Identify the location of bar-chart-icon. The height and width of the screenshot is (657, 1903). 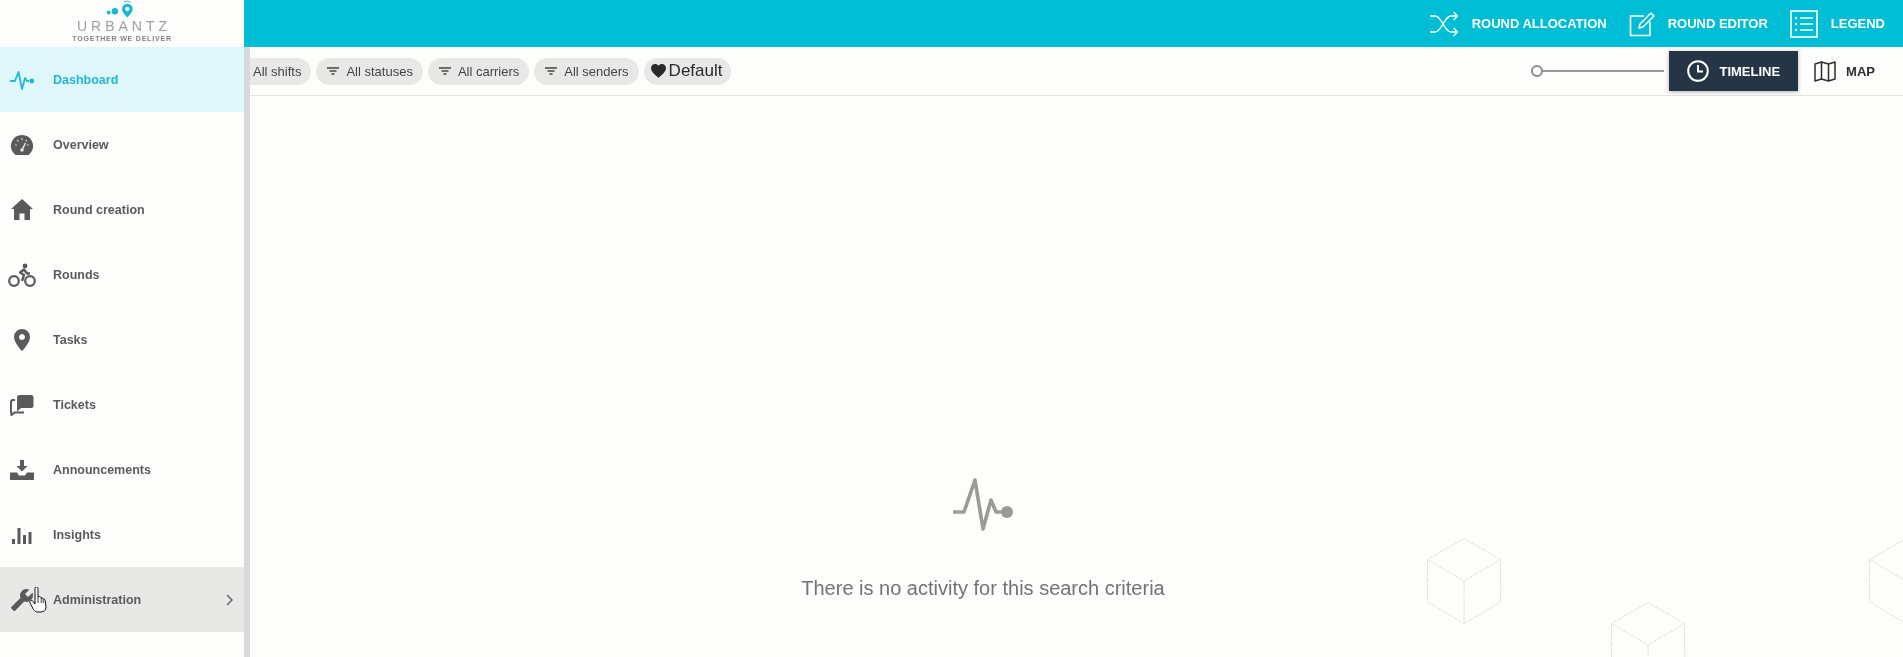
(22, 534).